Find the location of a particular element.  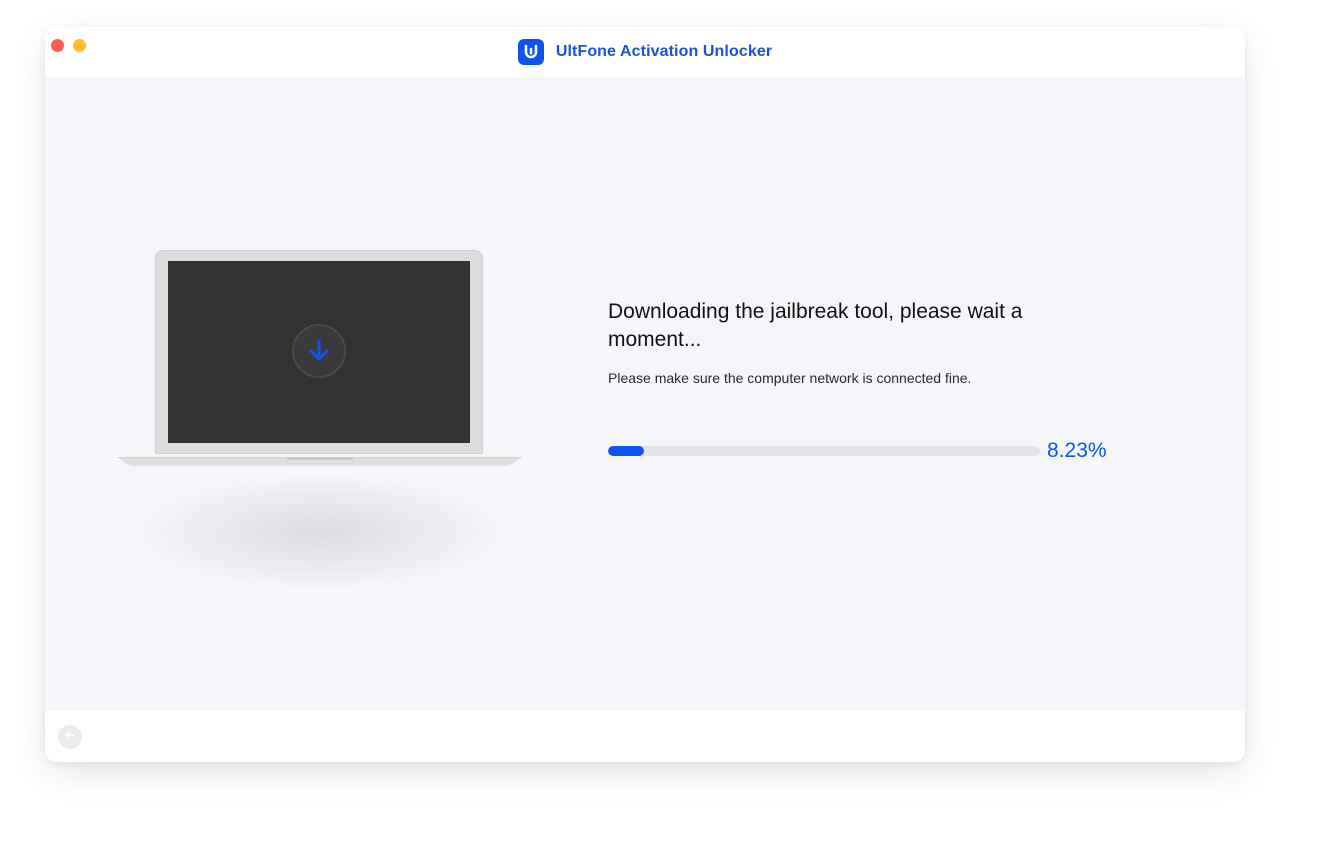

back-button is located at coordinates (70, 737).